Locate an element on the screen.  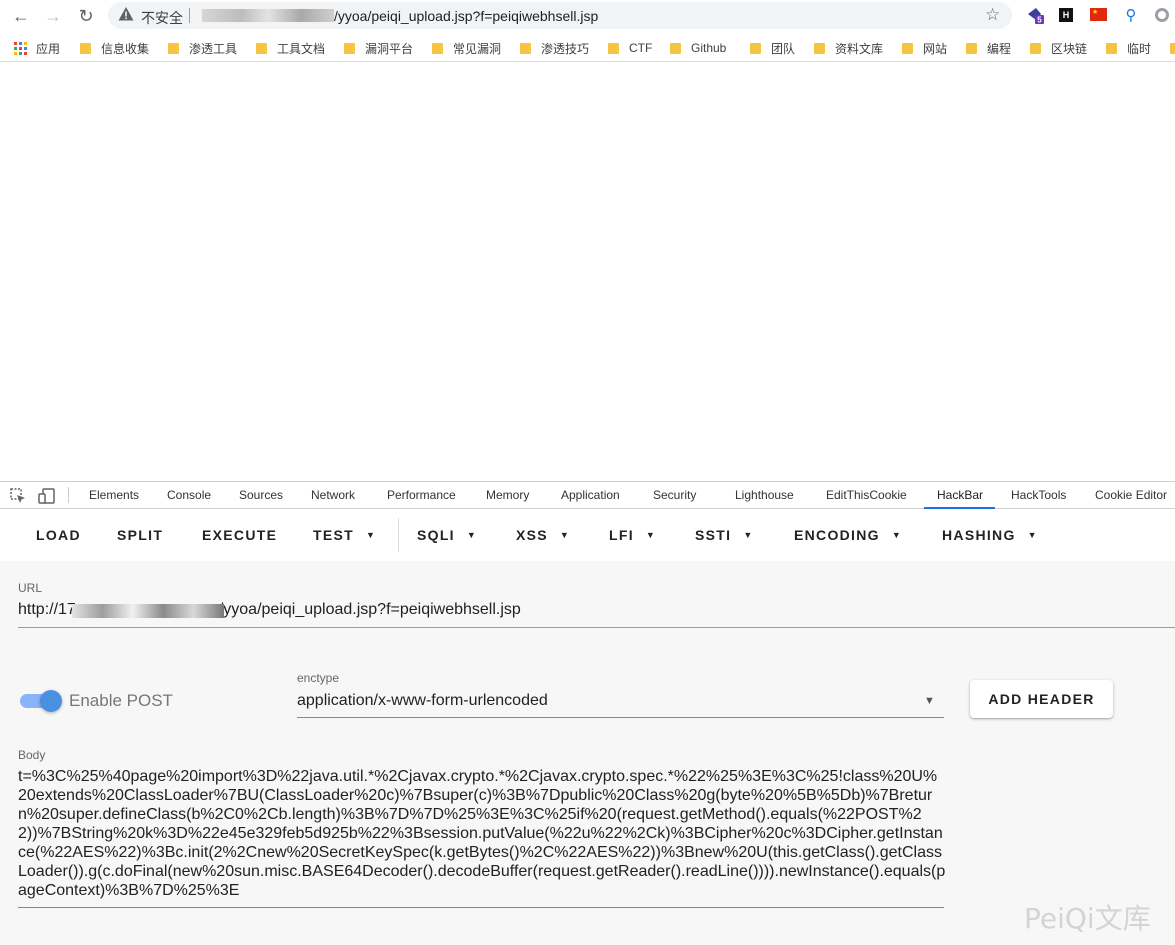
sqli-menu-button: SQLI ▼ is located at coordinates (447, 535).